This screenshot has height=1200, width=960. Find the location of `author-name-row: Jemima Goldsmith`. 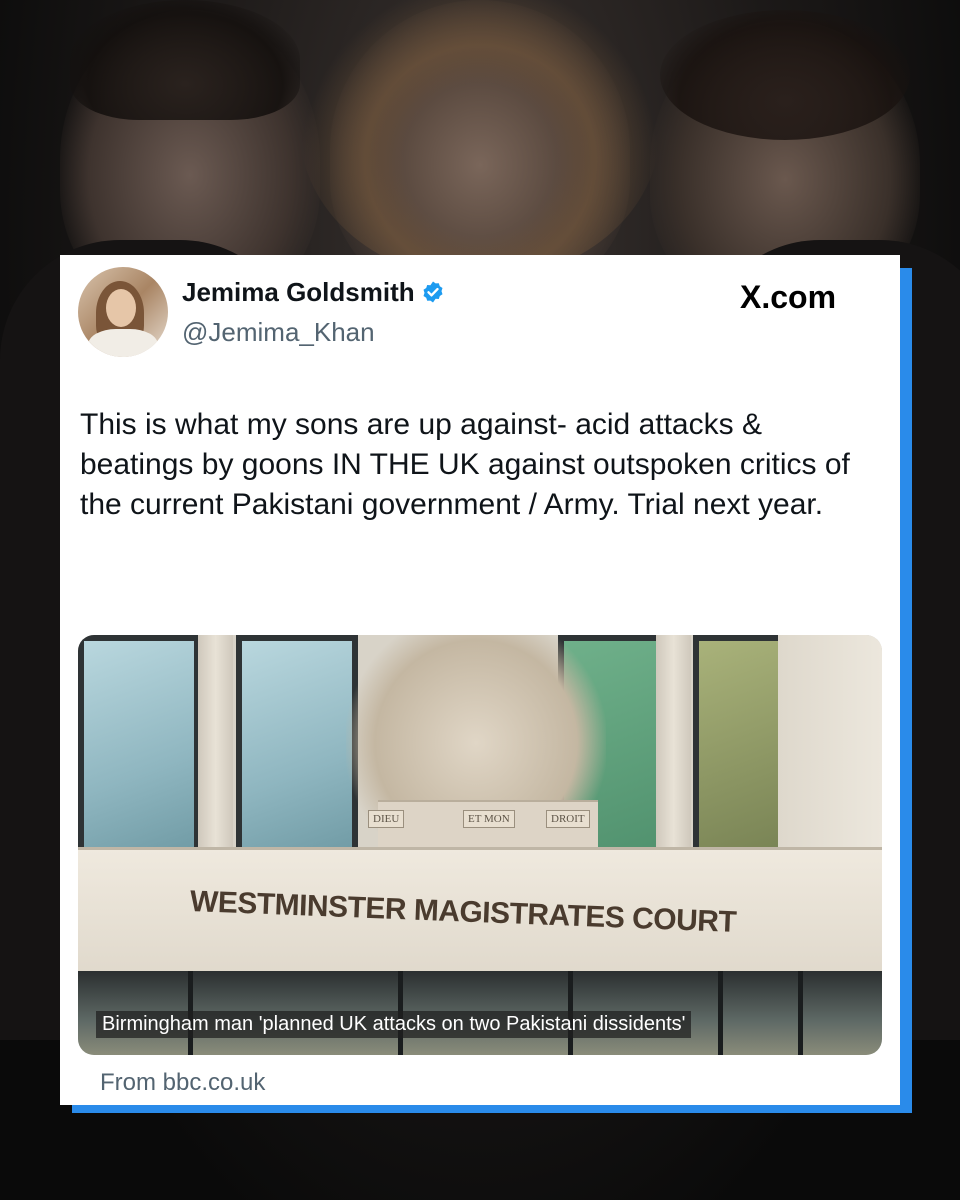

author-name-row: Jemima Goldsmith is located at coordinates (313, 292).